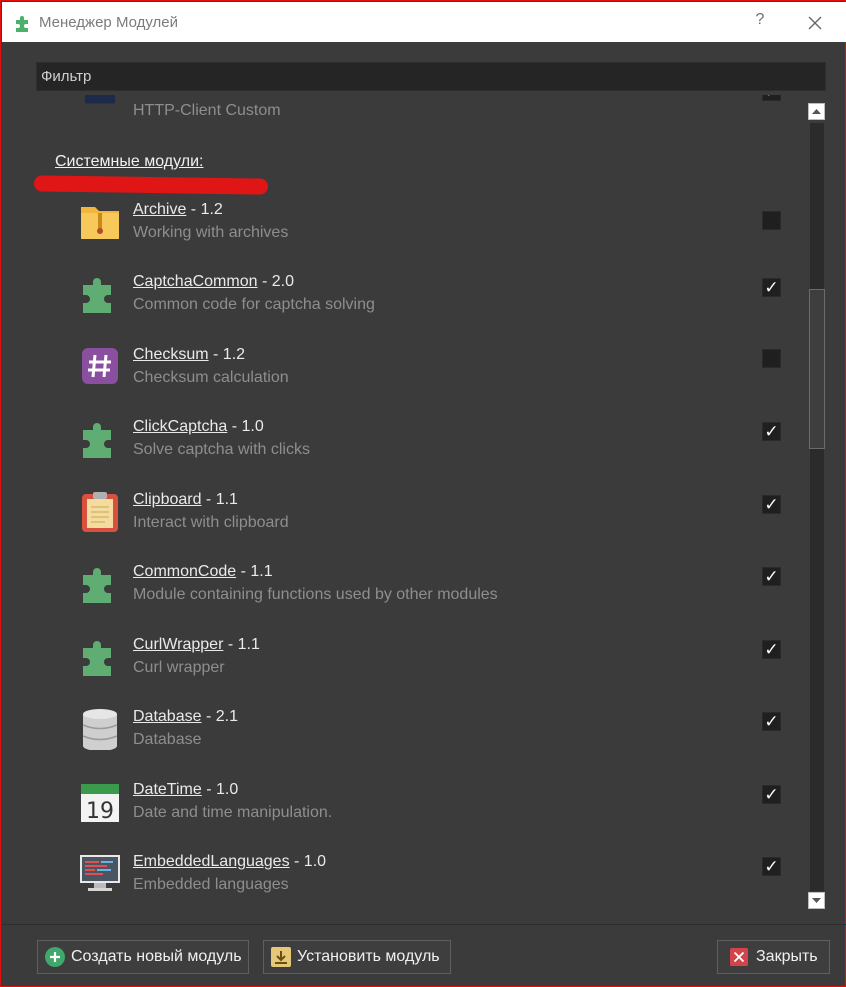 The image size is (846, 987). I want to click on module-name: EmbeddedLanguages, so click(211, 861).